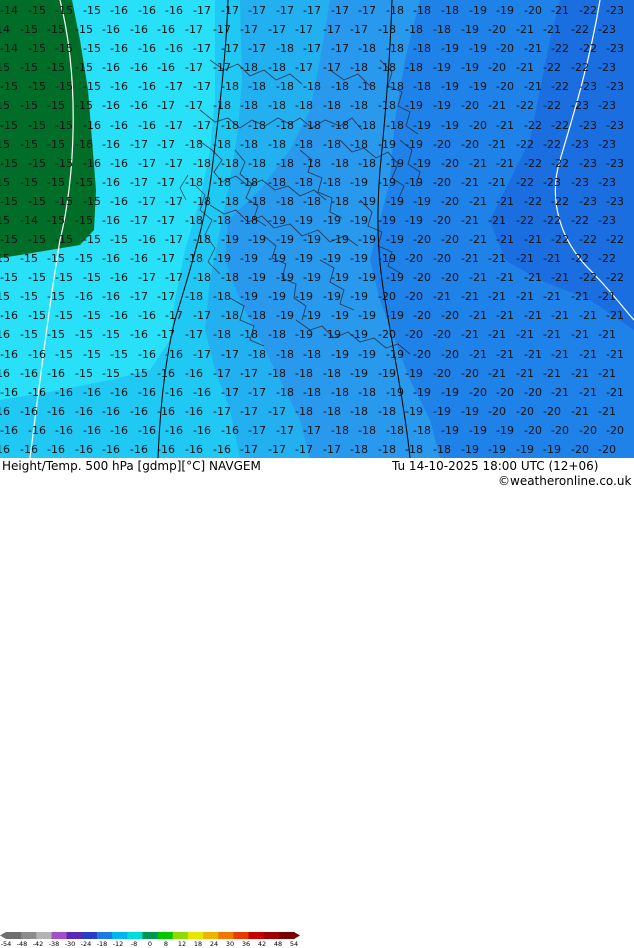  Describe the element at coordinates (86, 944) in the screenshot. I see `colorbar-tick-label: -24` at that location.